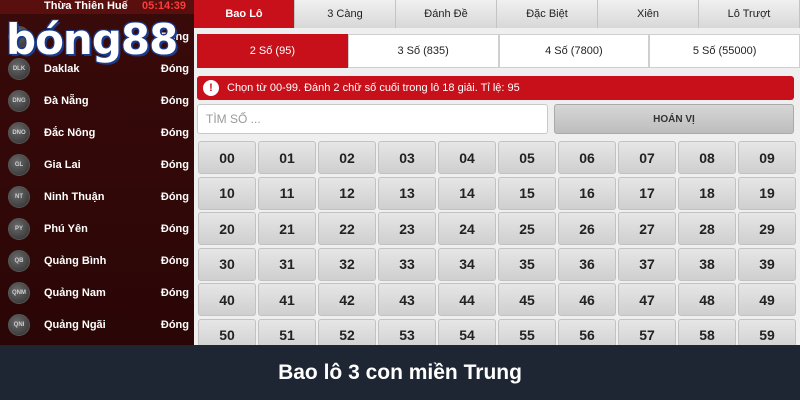  What do you see at coordinates (547, 14) in the screenshot?
I see `tab-4: Đặc Biệt` at bounding box center [547, 14].